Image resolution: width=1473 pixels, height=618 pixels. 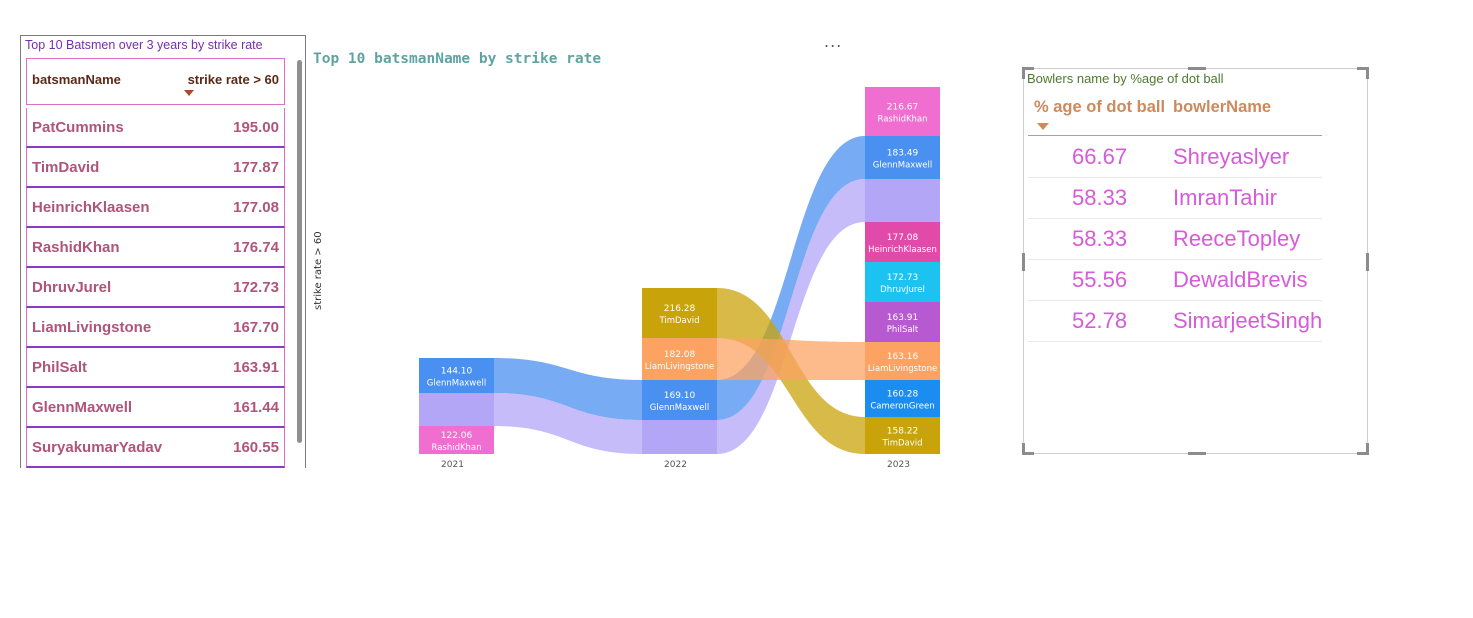 I want to click on batsman-name: RashidKhan, so click(x=76, y=247).